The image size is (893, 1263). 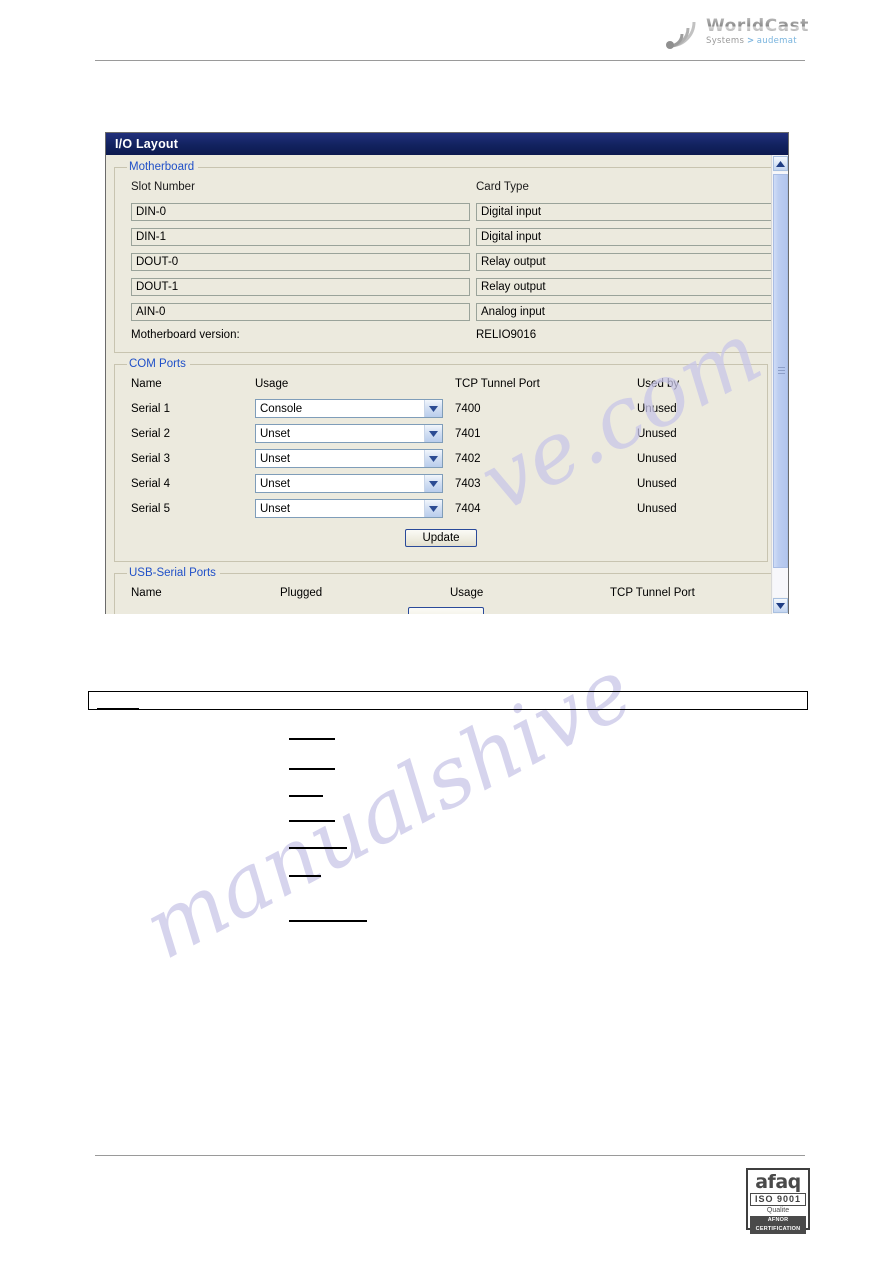 I want to click on worldcast-logo: WorldCast Systems > audemat, so click(x=734, y=32).